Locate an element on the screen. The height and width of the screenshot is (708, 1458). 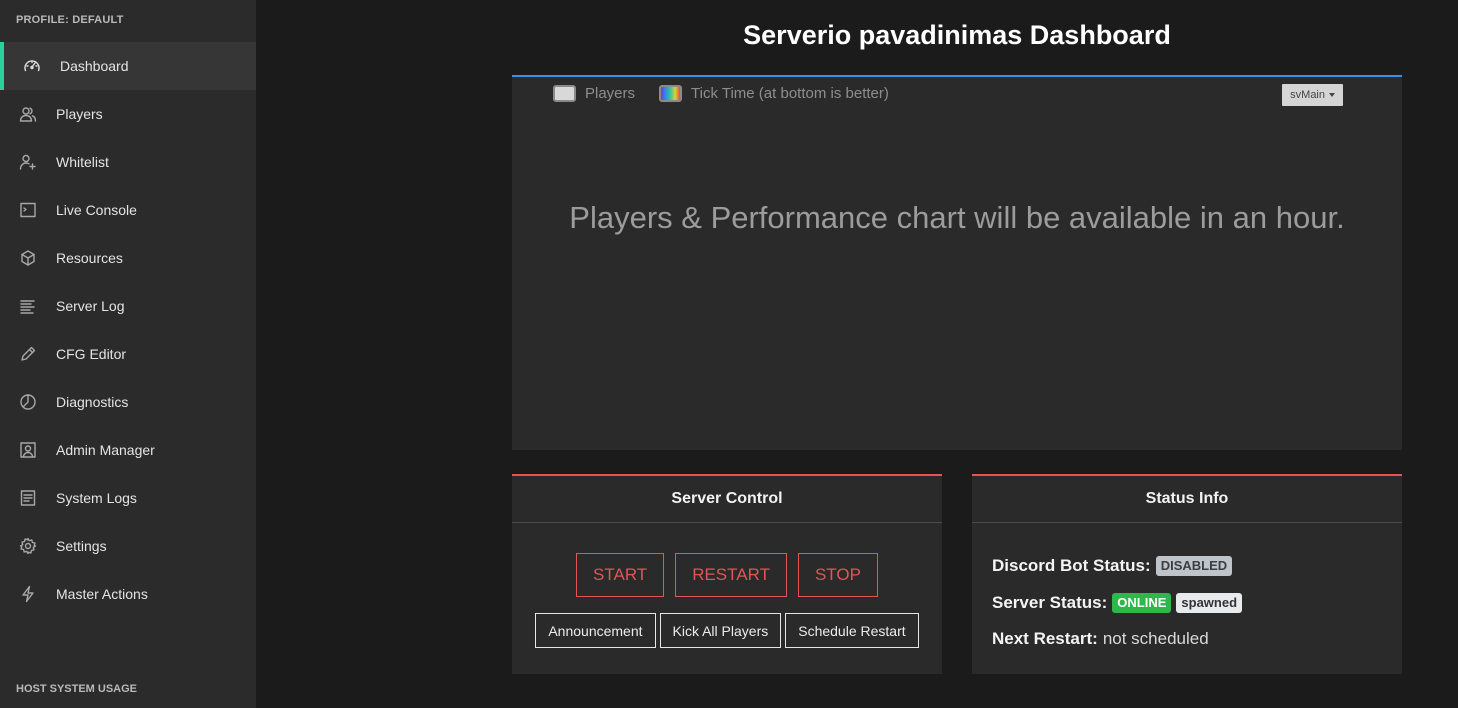
server-state-badge: spawned is located at coordinates (1209, 602).